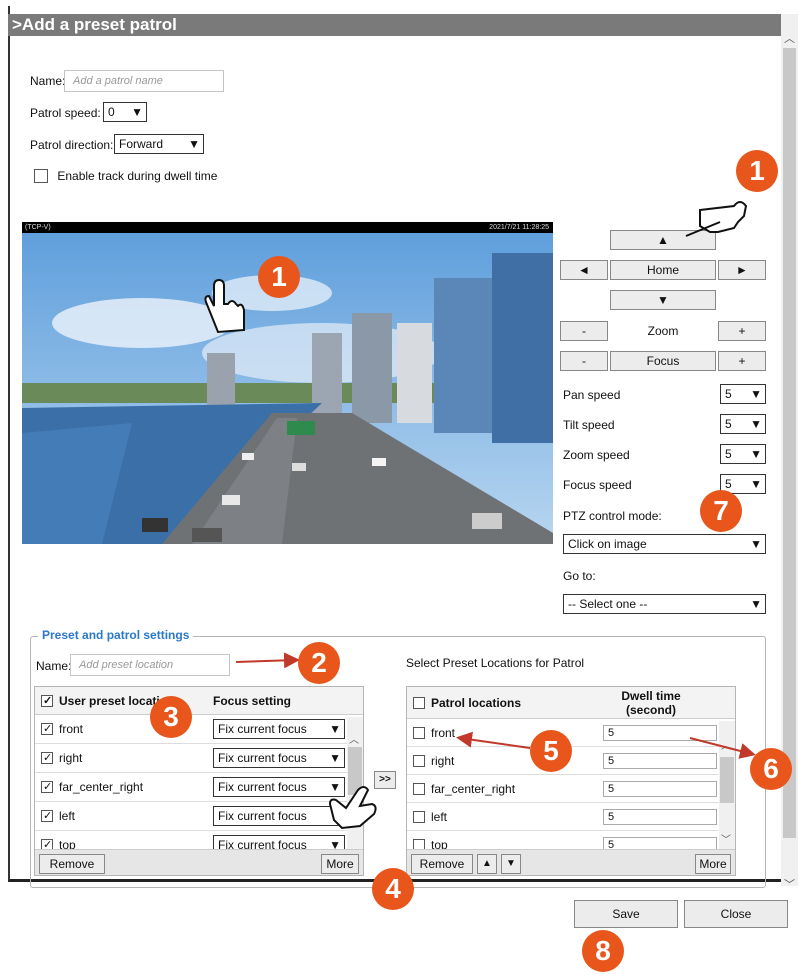 Image resolution: width=798 pixels, height=974 pixels. I want to click on arrow-to-front-row, so click(493, 740).